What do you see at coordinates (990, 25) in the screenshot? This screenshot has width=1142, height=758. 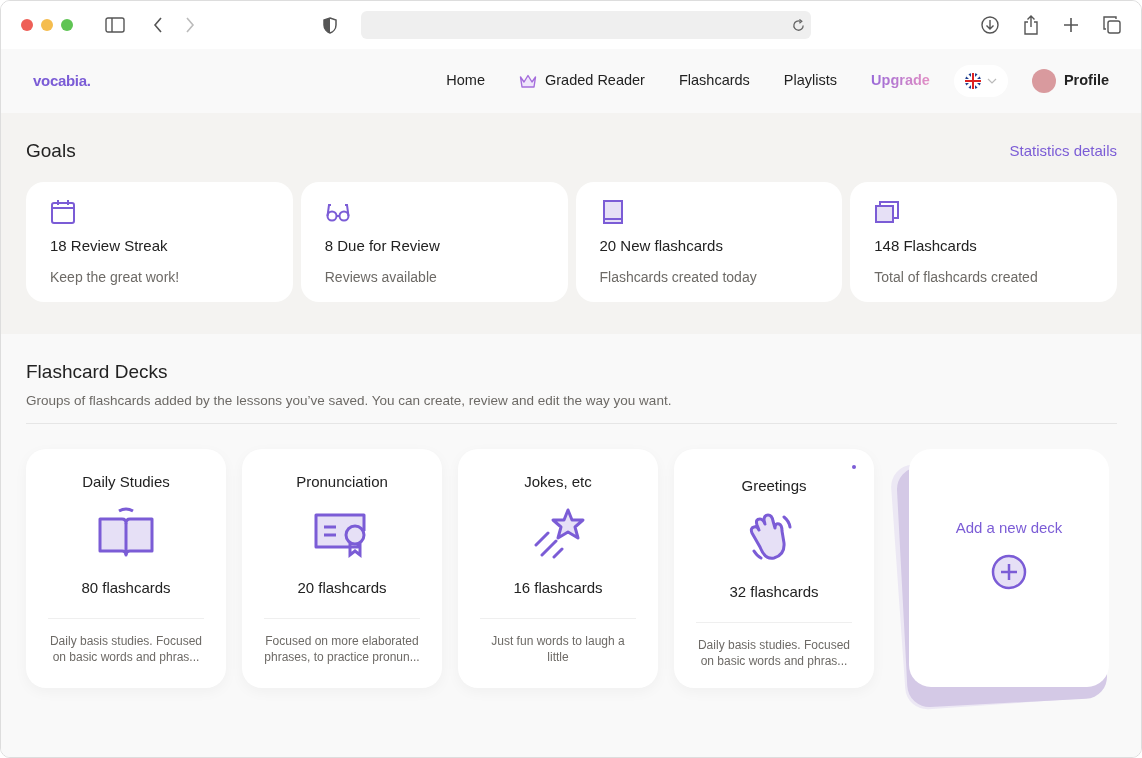 I see `download-icon` at bounding box center [990, 25].